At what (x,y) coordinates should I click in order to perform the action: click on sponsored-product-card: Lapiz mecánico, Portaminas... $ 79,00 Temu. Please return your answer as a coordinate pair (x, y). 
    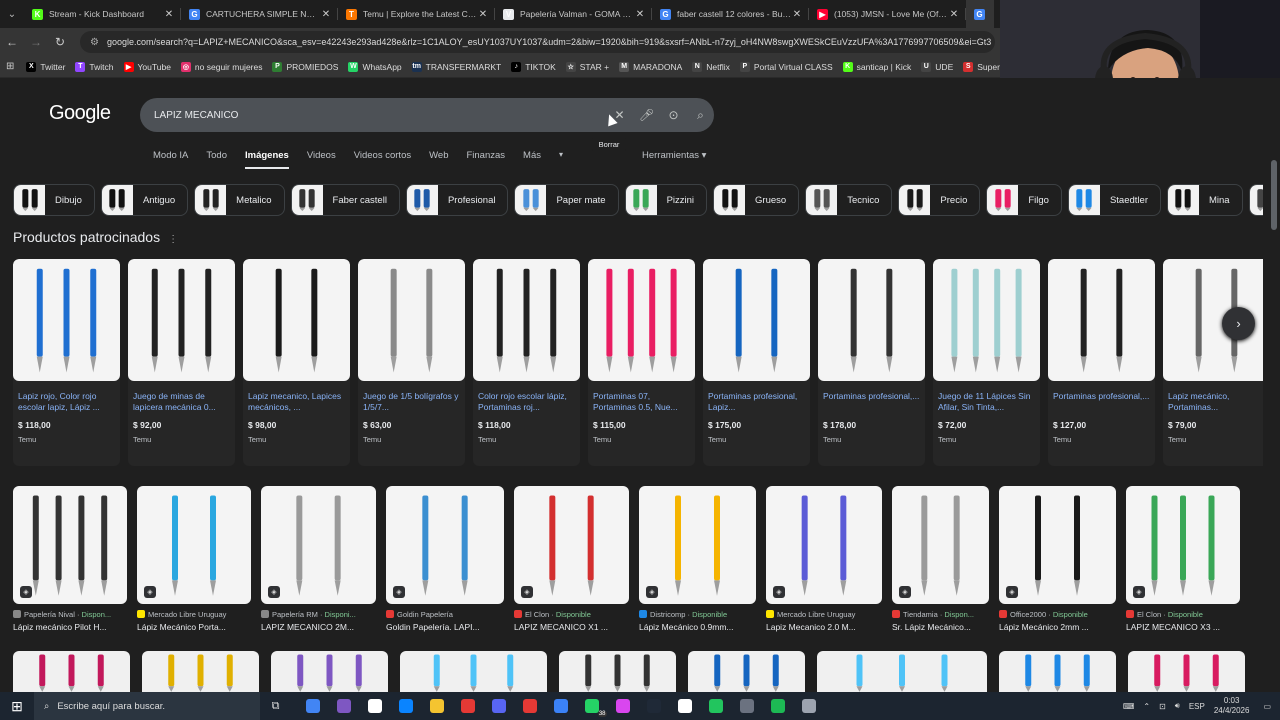
    Looking at the image, I should click on (1213, 362).